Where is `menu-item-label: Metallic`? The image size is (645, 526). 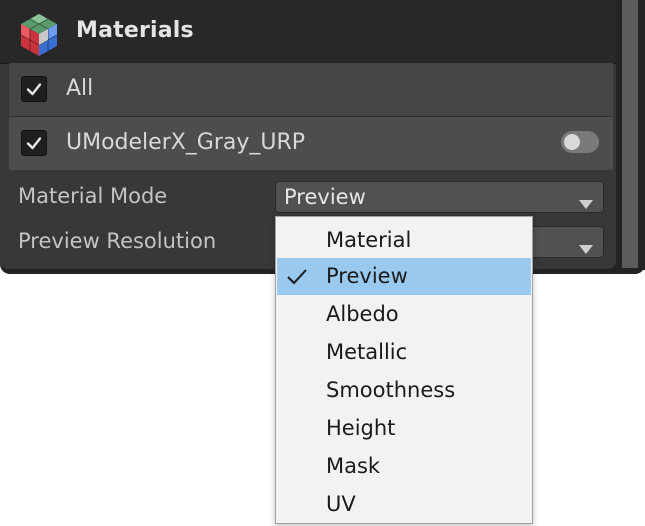
menu-item-label: Metallic is located at coordinates (367, 352).